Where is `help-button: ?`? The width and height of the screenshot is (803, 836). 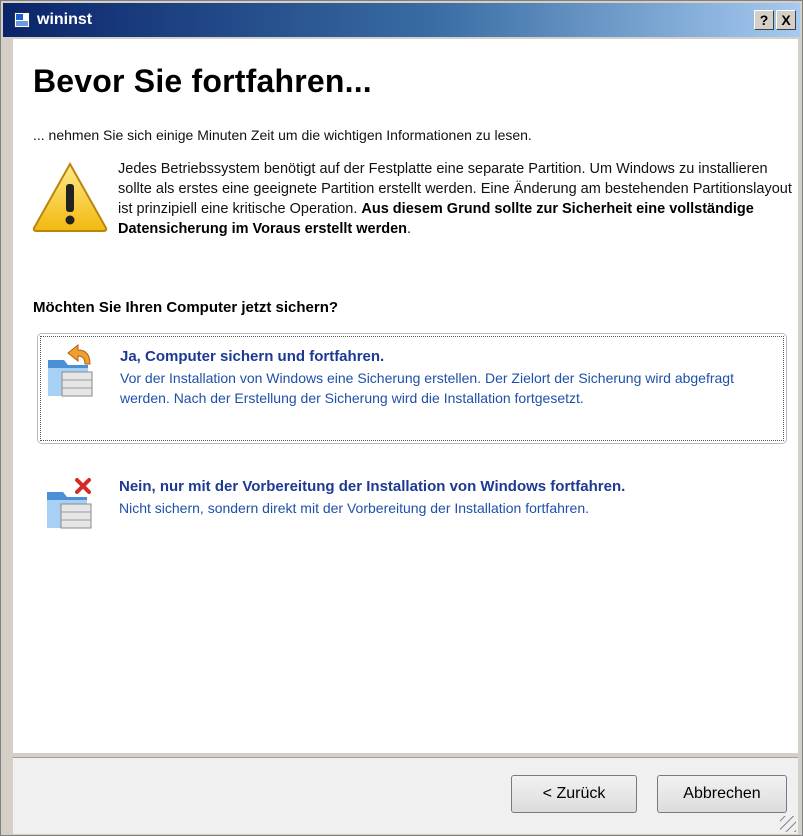 help-button: ? is located at coordinates (764, 20).